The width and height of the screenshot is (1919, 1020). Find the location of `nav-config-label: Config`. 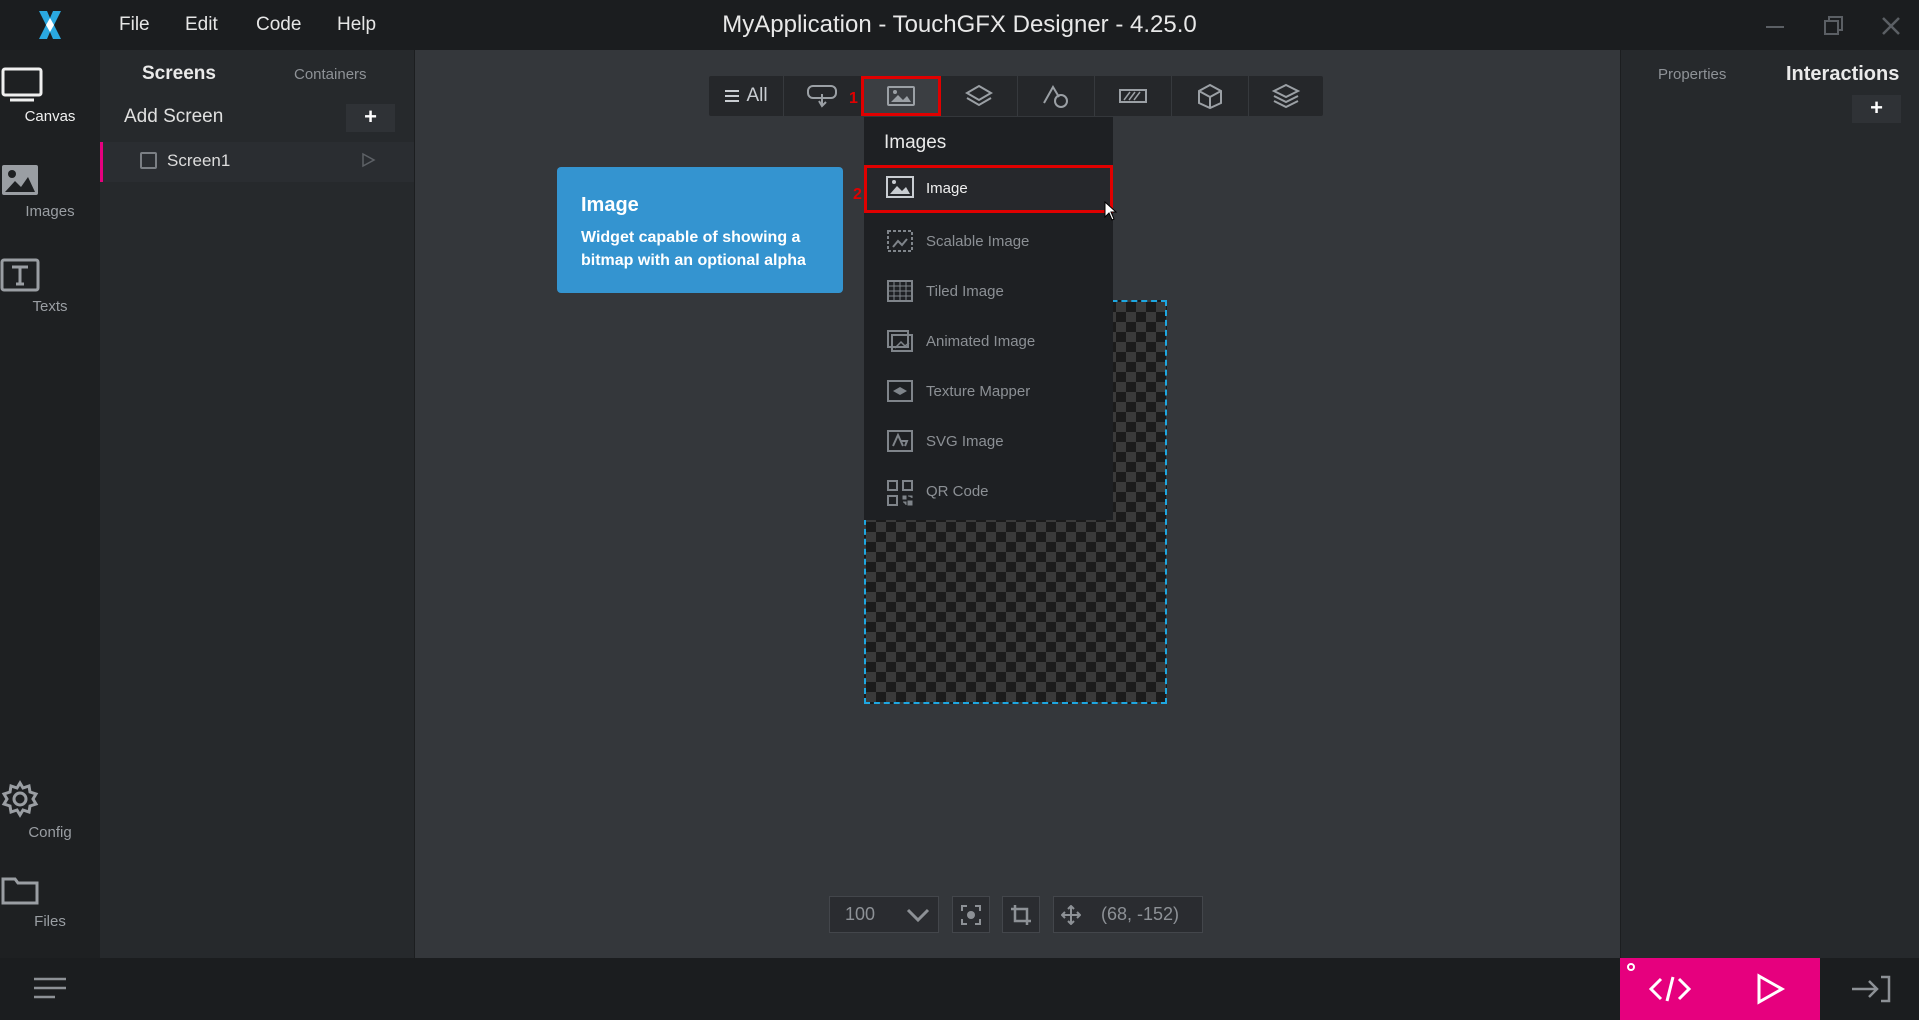

nav-config-label: Config is located at coordinates (50, 832).